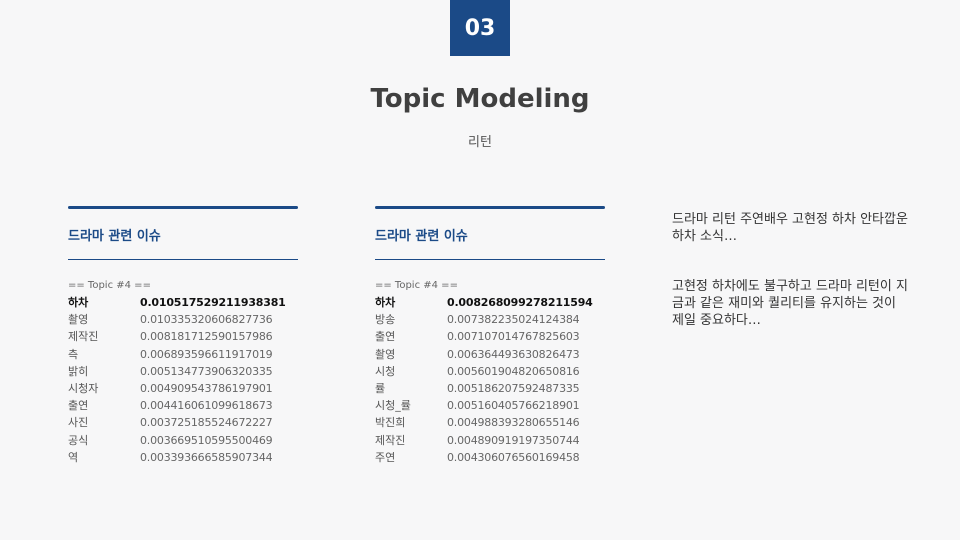 This screenshot has height=540, width=960. What do you see at coordinates (206, 320) in the screenshot?
I see `topic-score: 0.010335320606827736` at bounding box center [206, 320].